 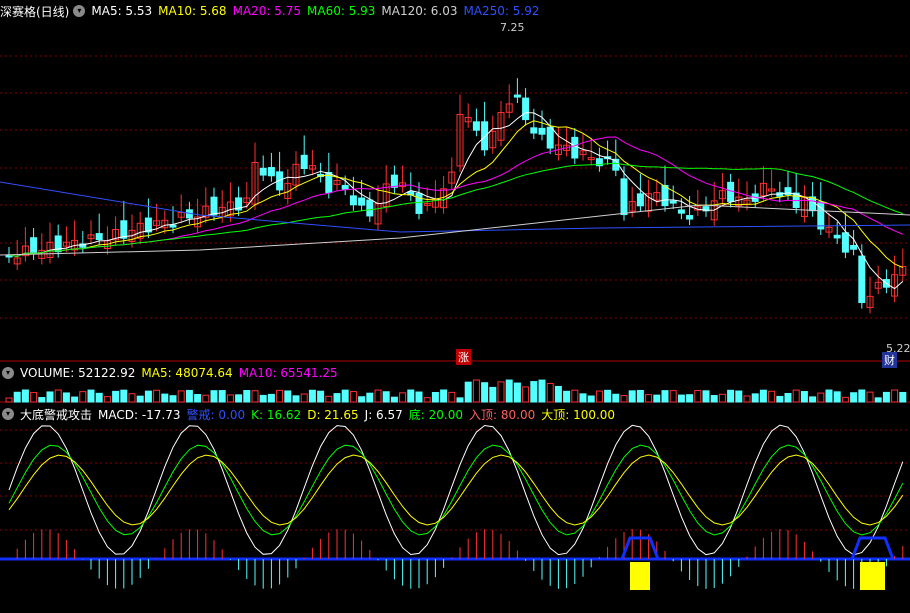 What do you see at coordinates (419, 11) in the screenshot?
I see `main-indicator-4: MA120: 6.03` at bounding box center [419, 11].